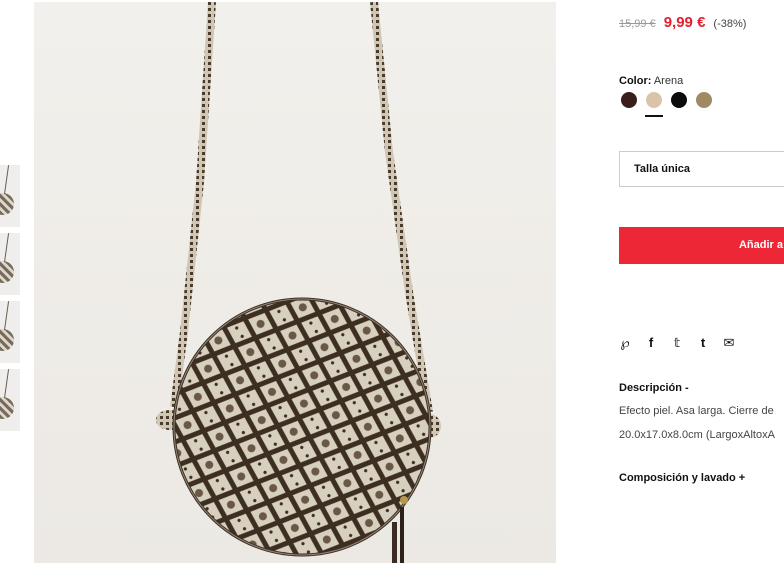 The width and height of the screenshot is (784, 563). What do you see at coordinates (668, 81) in the screenshot?
I see `color-label-value: Arena` at bounding box center [668, 81].